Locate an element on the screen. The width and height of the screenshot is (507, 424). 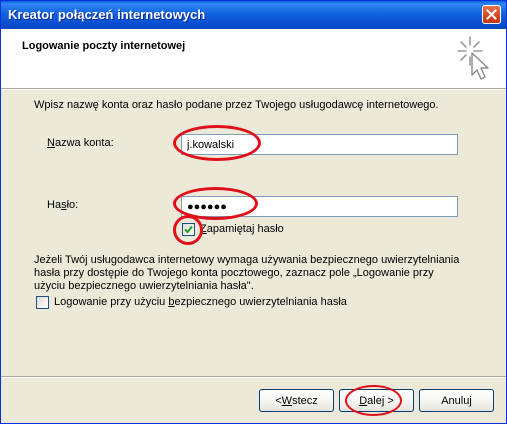
checkmark-icon is located at coordinates (188, 229).